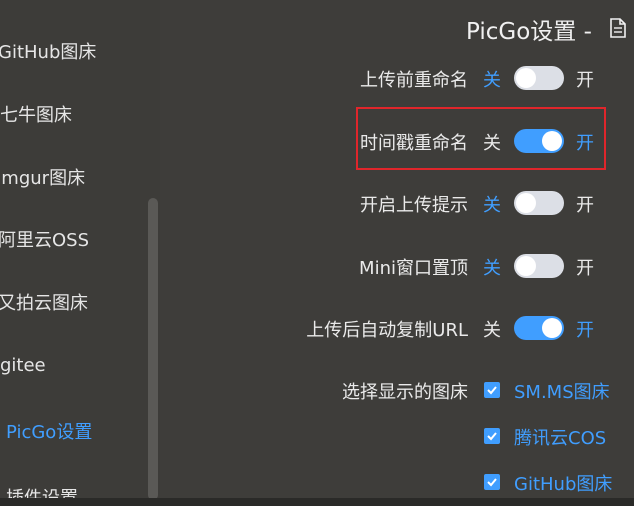 This screenshot has width=634, height=506. What do you see at coordinates (539, 266) in the screenshot?
I see `mini-window-ontop-switch` at bounding box center [539, 266].